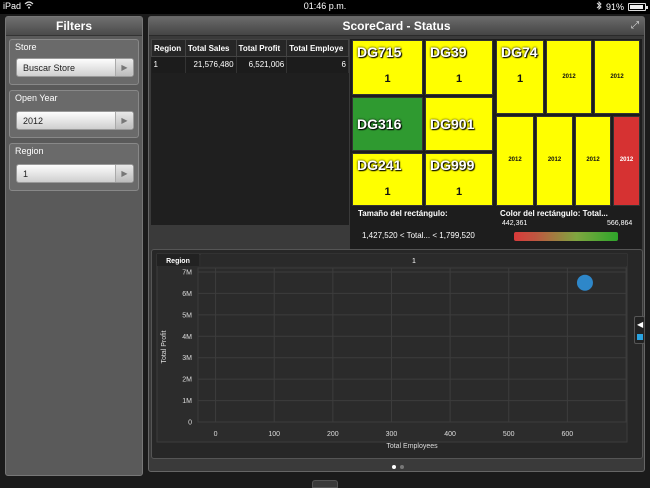 The width and height of the screenshot is (650, 488). Describe the element at coordinates (452, 124) in the screenshot. I see `tile-label: DG901` at that location.